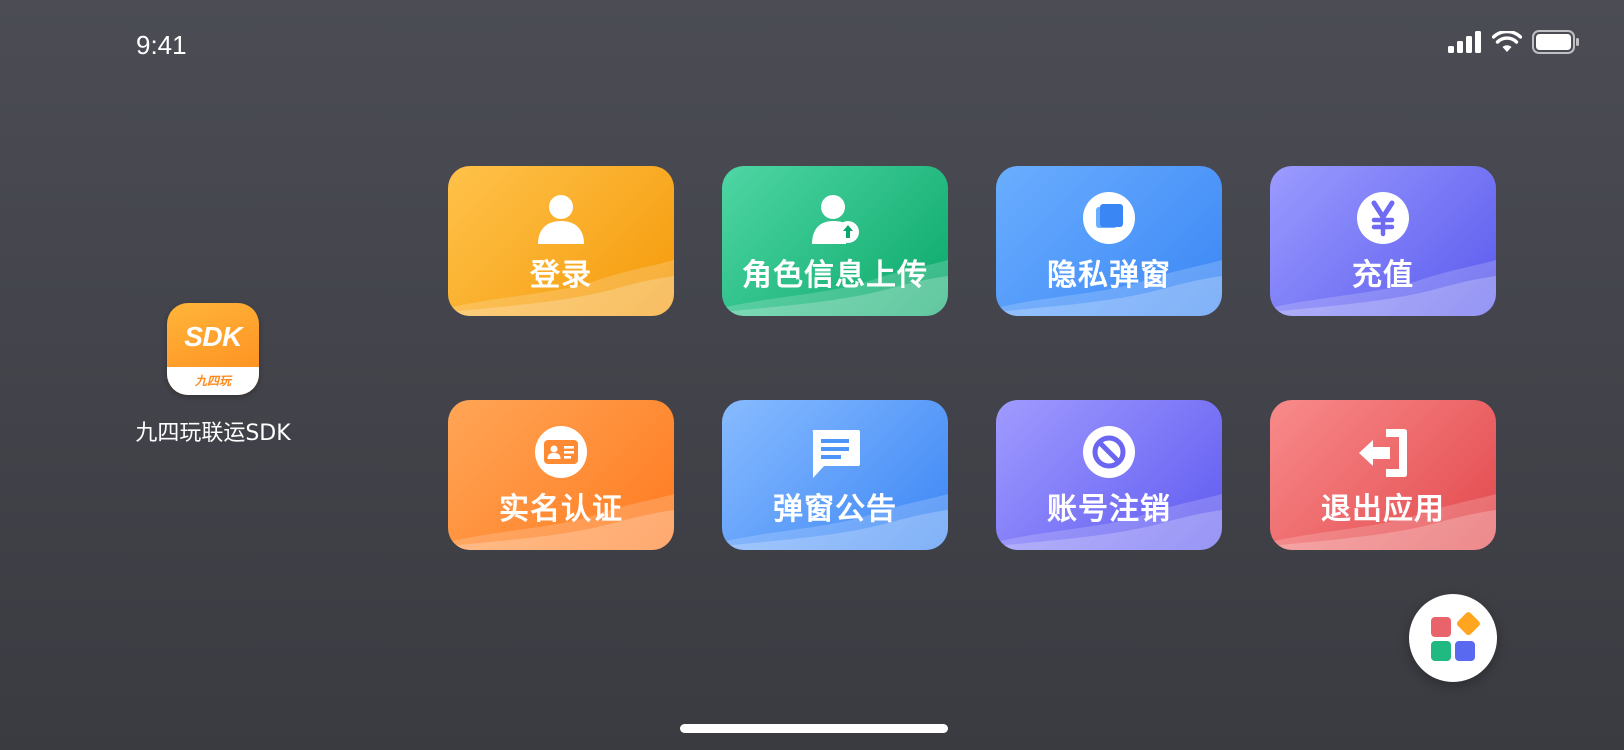 The height and width of the screenshot is (750, 1624). I want to click on block-icon, so click(1109, 452).